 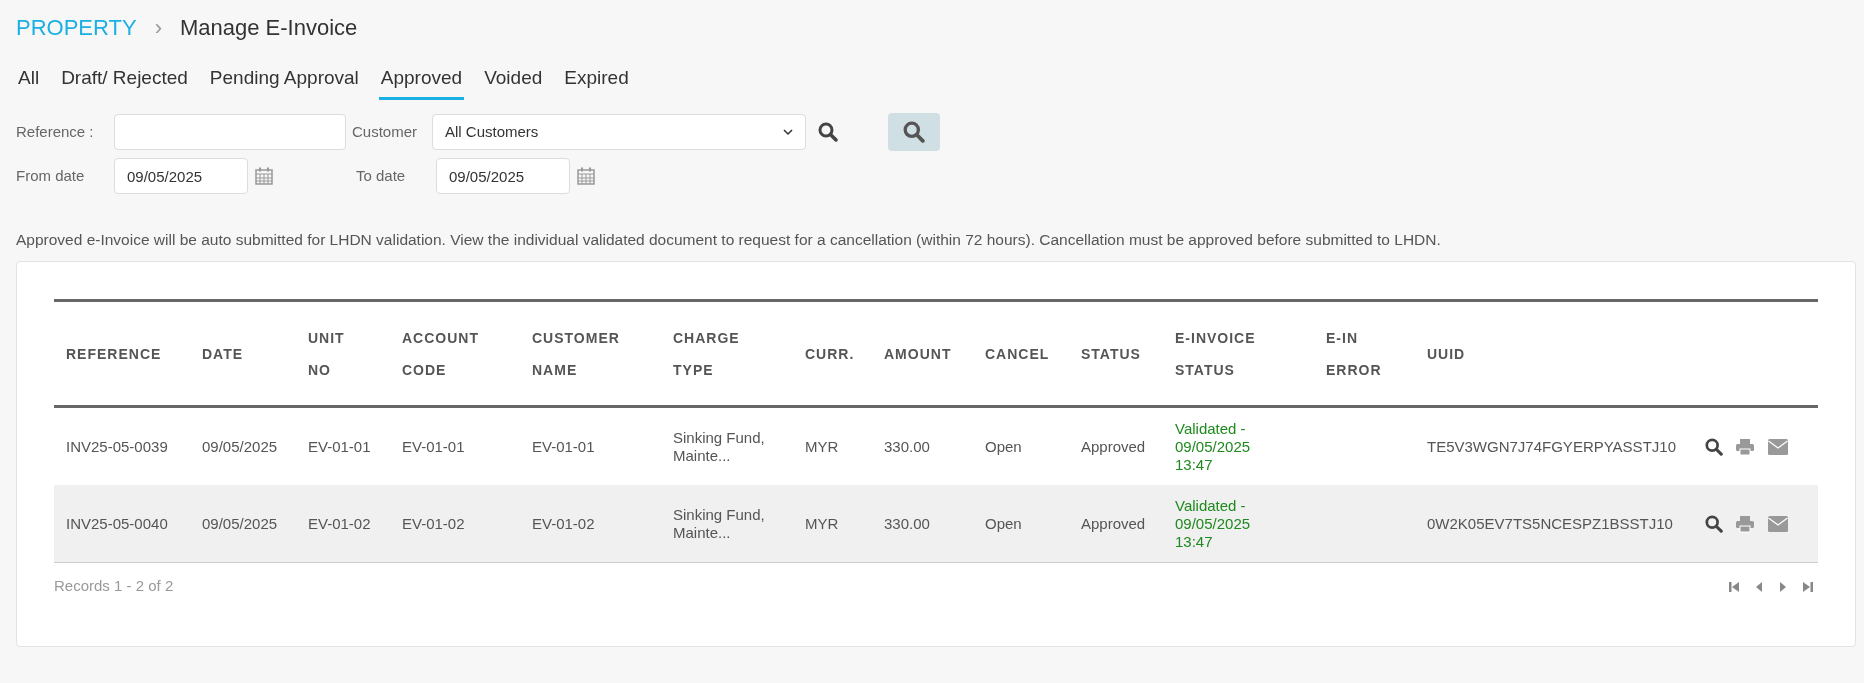 I want to click on from-date-field: 09/05/2025, so click(x=181, y=176).